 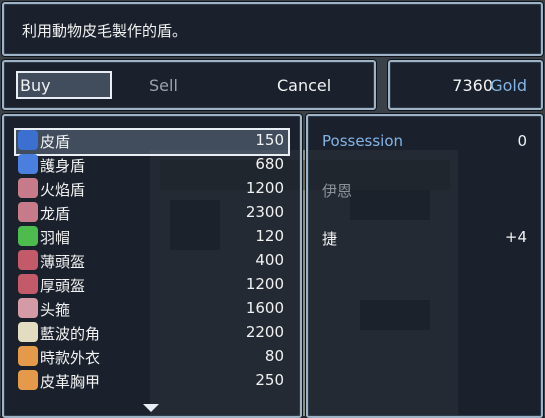 What do you see at coordinates (152, 308) in the screenshot?
I see `list-item: 头箍 1600` at bounding box center [152, 308].